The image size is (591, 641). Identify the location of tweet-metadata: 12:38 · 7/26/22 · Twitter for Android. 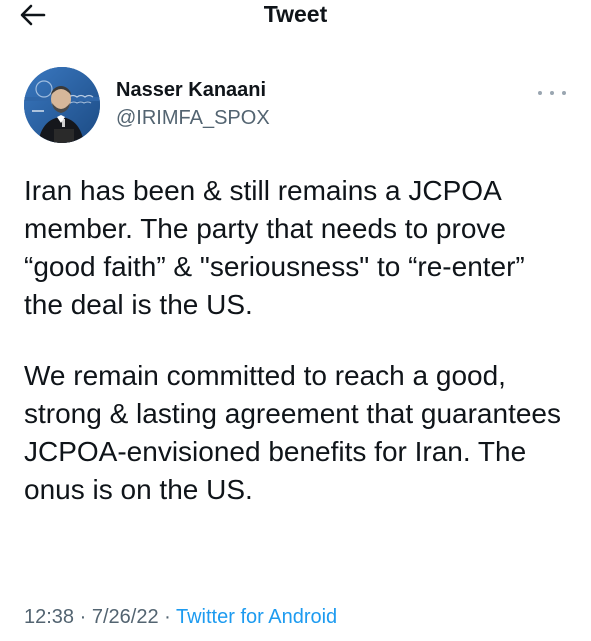
(180, 617).